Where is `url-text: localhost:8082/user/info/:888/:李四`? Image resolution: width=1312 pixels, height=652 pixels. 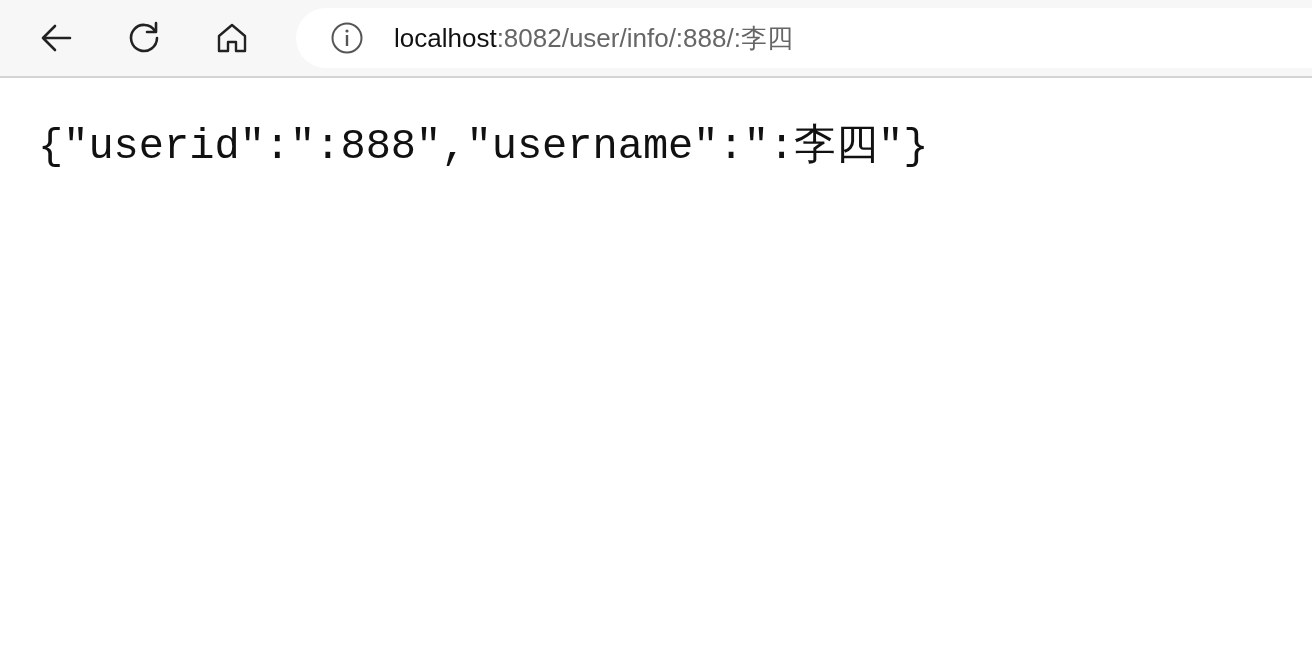 url-text: localhost:8082/user/info/:888/:李四 is located at coordinates (593, 38).